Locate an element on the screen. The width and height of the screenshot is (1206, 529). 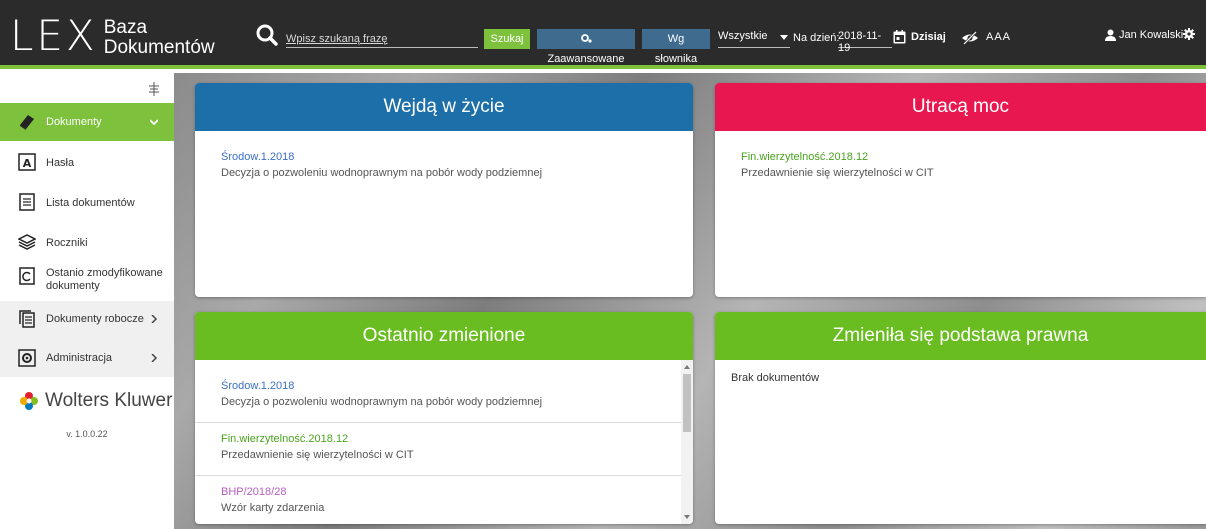
letter-a-icon: A is located at coordinates (27, 162).